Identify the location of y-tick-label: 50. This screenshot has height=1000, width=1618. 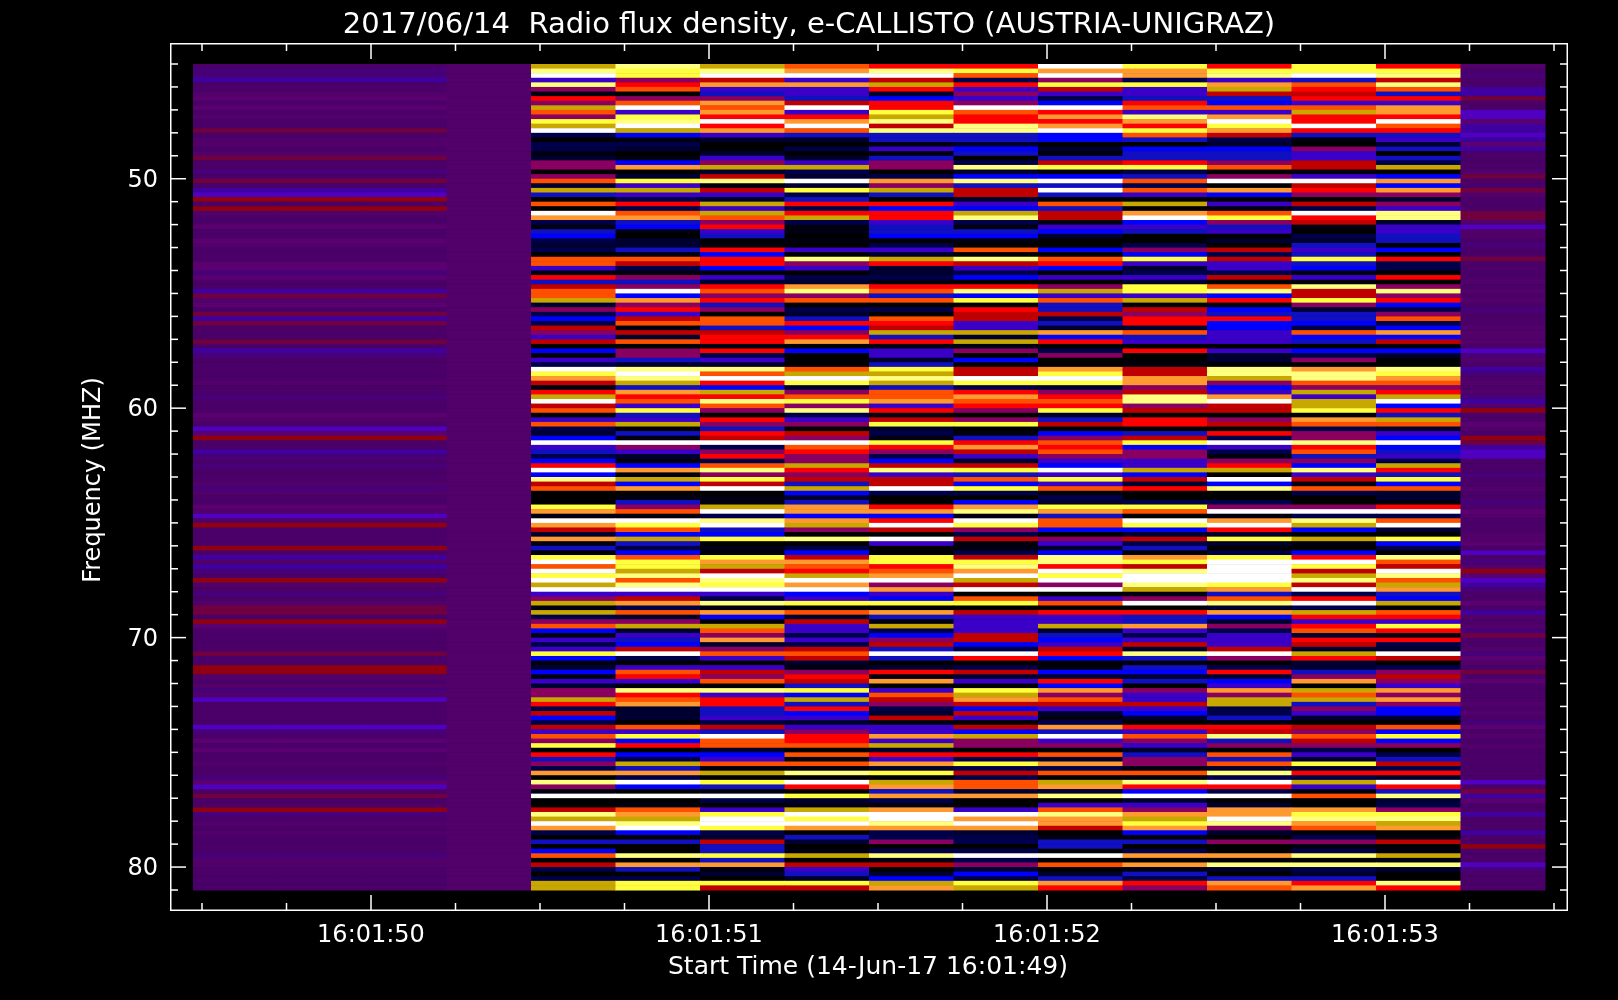
(142, 178).